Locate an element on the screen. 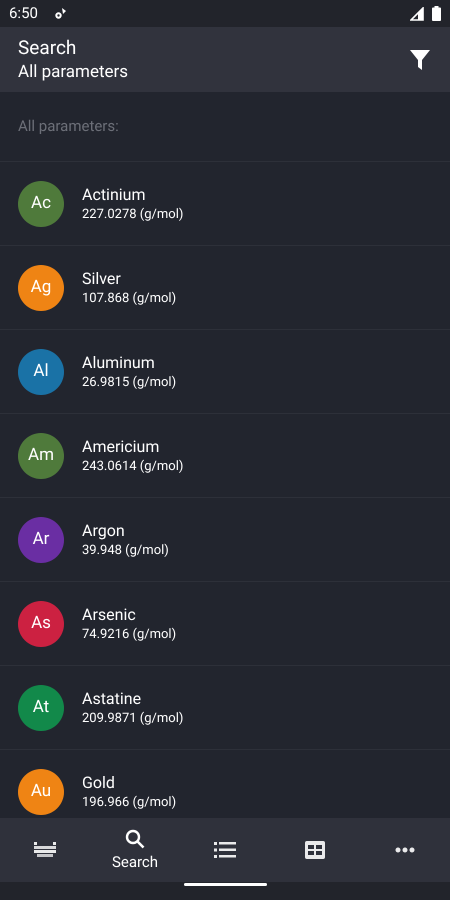 The height and width of the screenshot is (900, 450). header-title: Search is located at coordinates (48, 48).